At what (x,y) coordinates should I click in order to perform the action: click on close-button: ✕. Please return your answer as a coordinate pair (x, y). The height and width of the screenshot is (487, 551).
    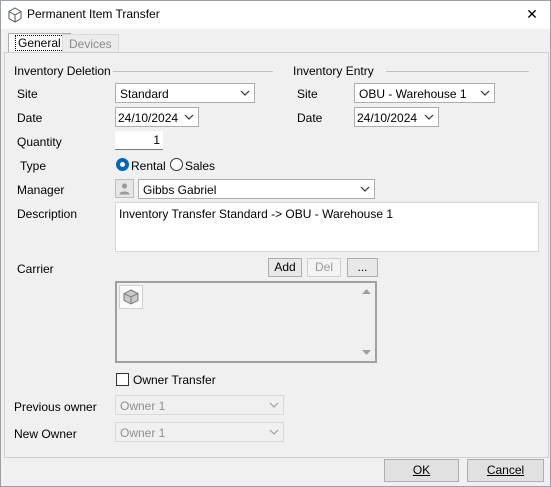
    Looking at the image, I should click on (532, 15).